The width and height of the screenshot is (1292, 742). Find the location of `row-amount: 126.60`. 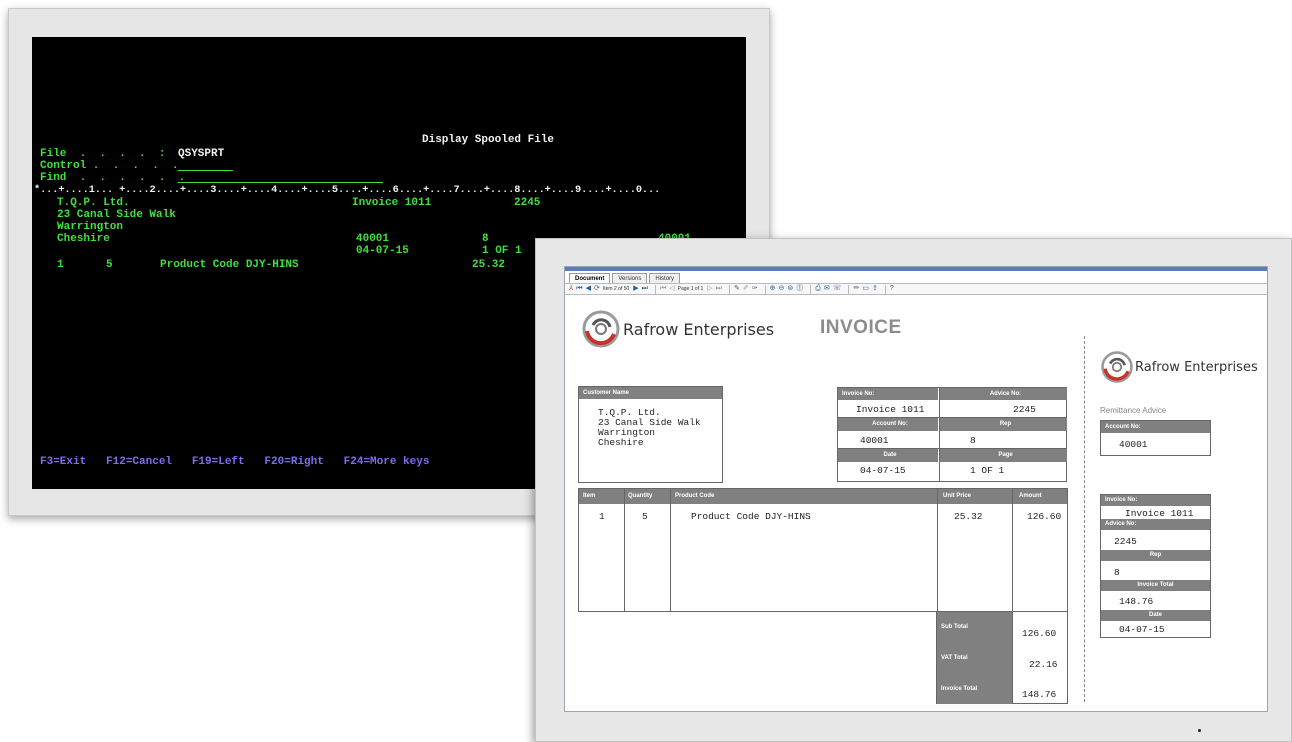

row-amount: 126.60 is located at coordinates (1044, 516).